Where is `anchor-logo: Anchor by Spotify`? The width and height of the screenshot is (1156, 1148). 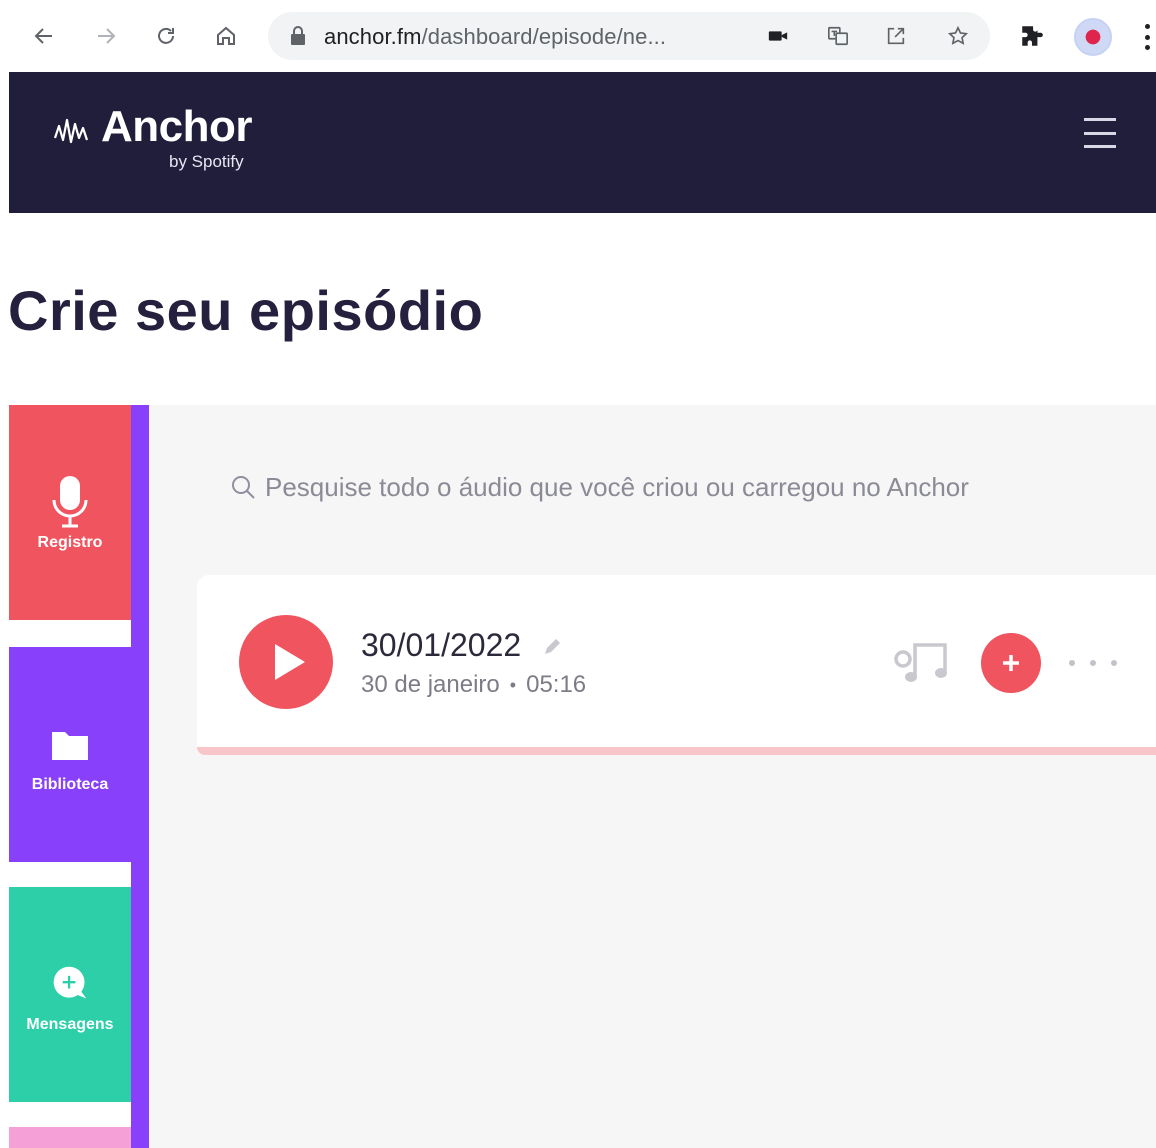
anchor-logo: Anchor by Spotify is located at coordinates (163, 142).